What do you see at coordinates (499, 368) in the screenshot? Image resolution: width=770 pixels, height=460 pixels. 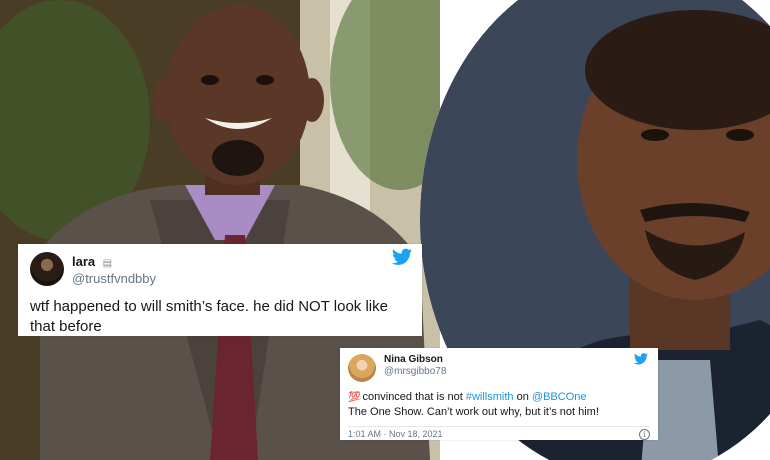 I see `tweet-header: Nina Gibson @mrsgibbo78` at bounding box center [499, 368].